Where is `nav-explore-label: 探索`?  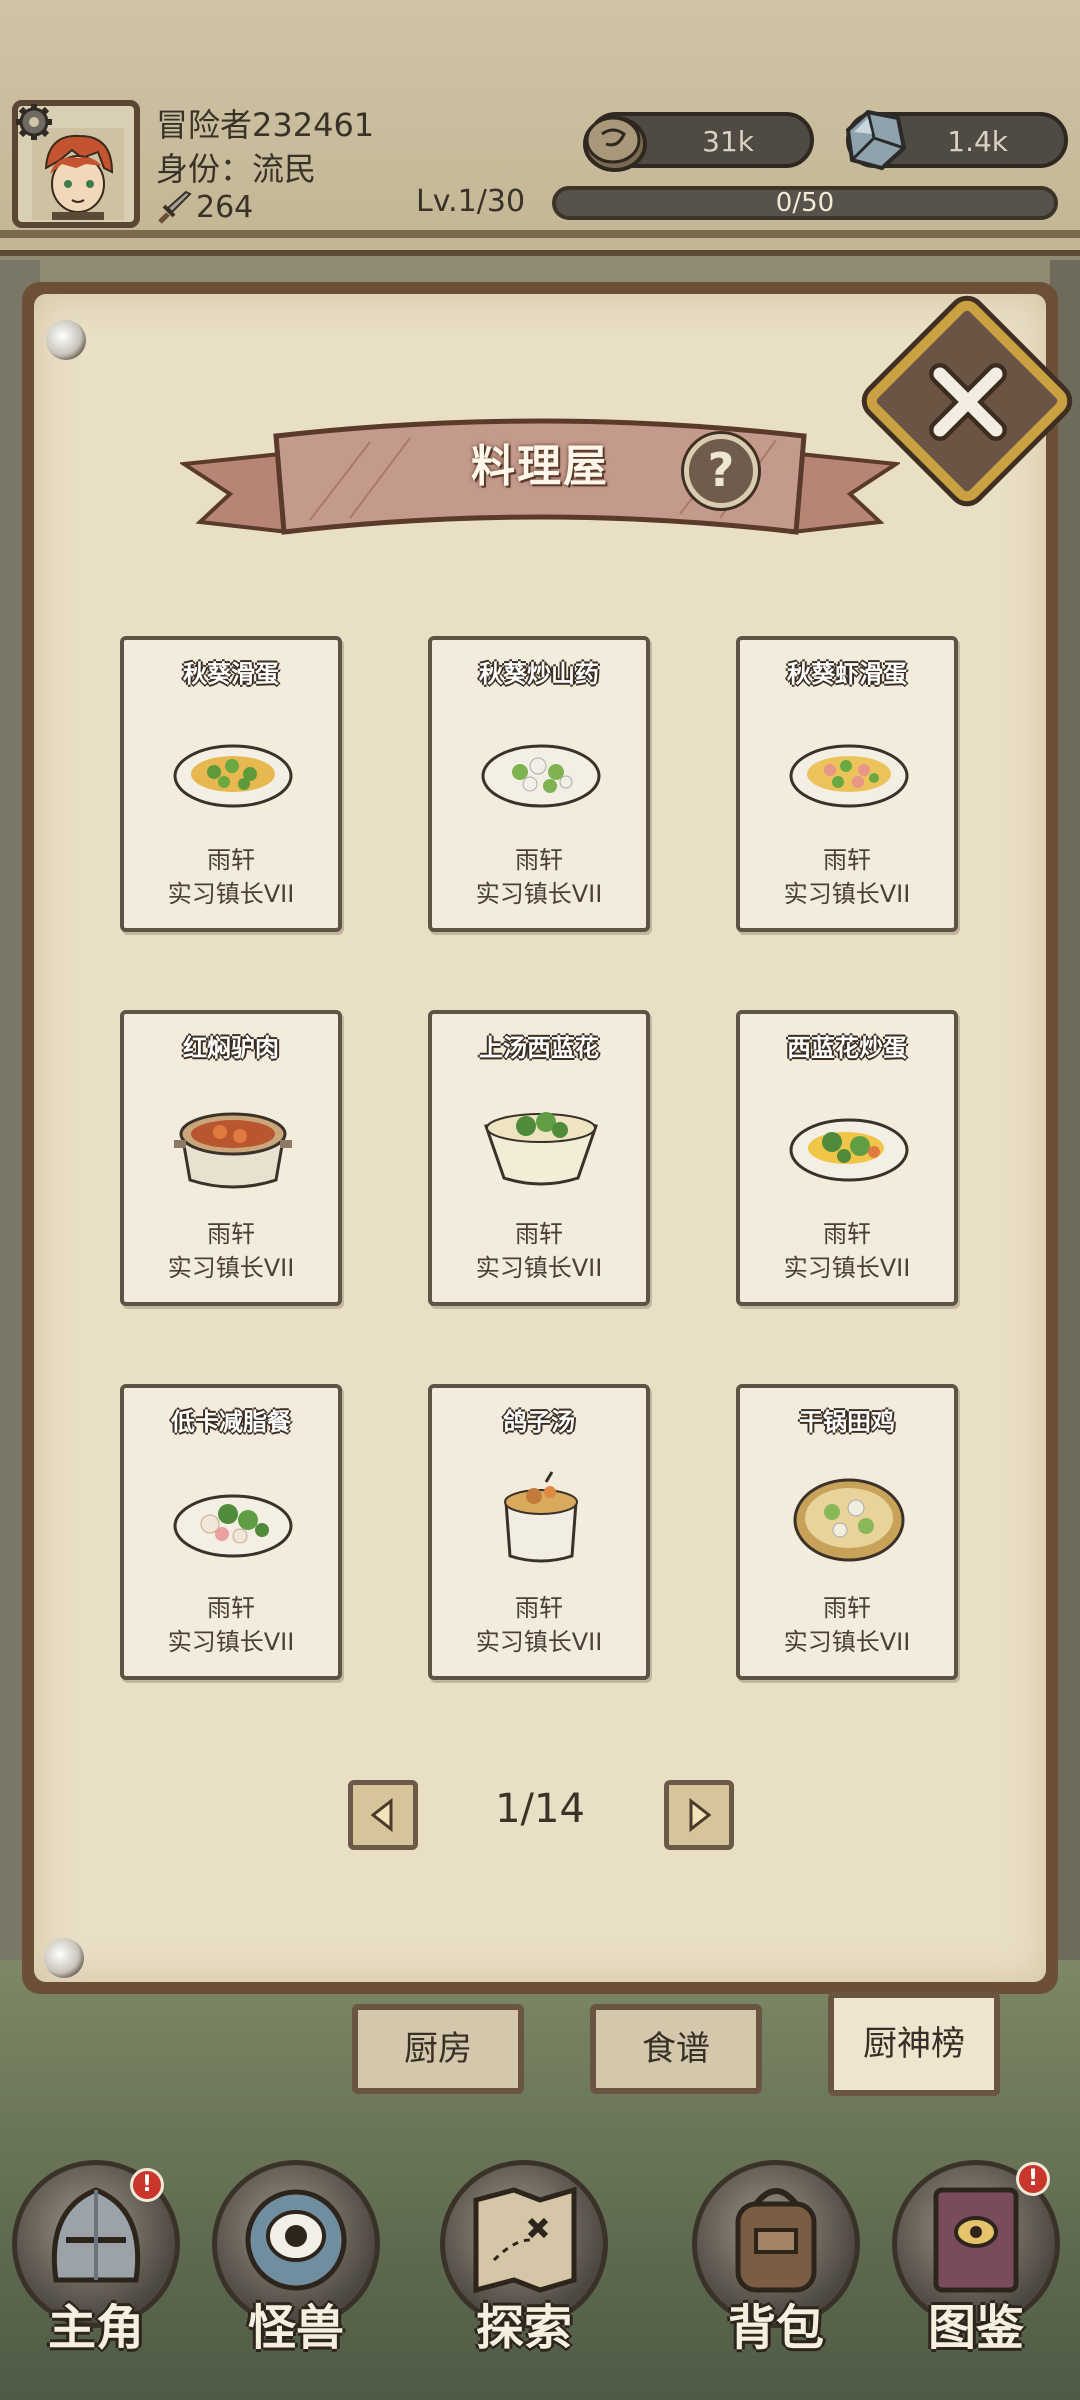
nav-explore-label: 探索 is located at coordinates (523, 2328).